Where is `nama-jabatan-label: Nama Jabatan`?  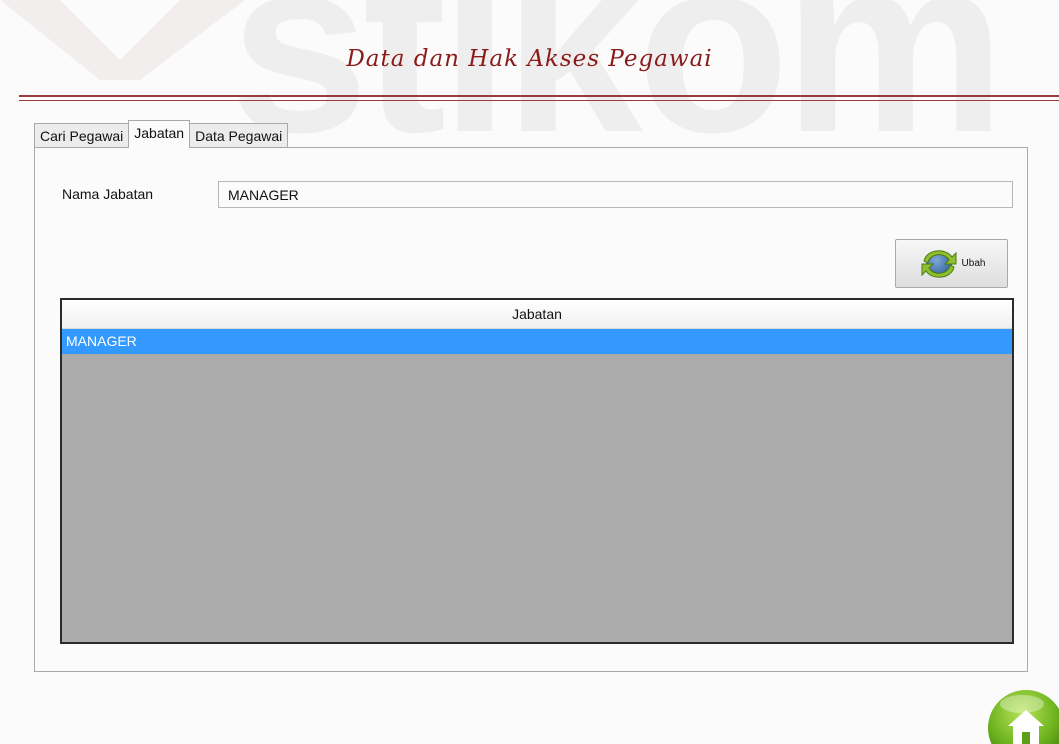
nama-jabatan-label: Nama Jabatan is located at coordinates (108, 194).